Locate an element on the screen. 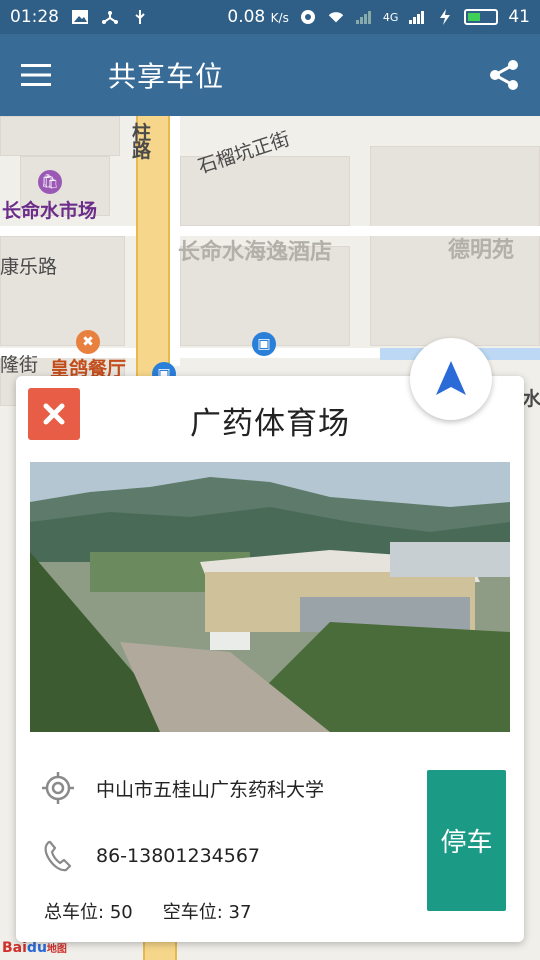 This screenshot has width=540, height=960. page-title: 共享车位 is located at coordinates (166, 76).